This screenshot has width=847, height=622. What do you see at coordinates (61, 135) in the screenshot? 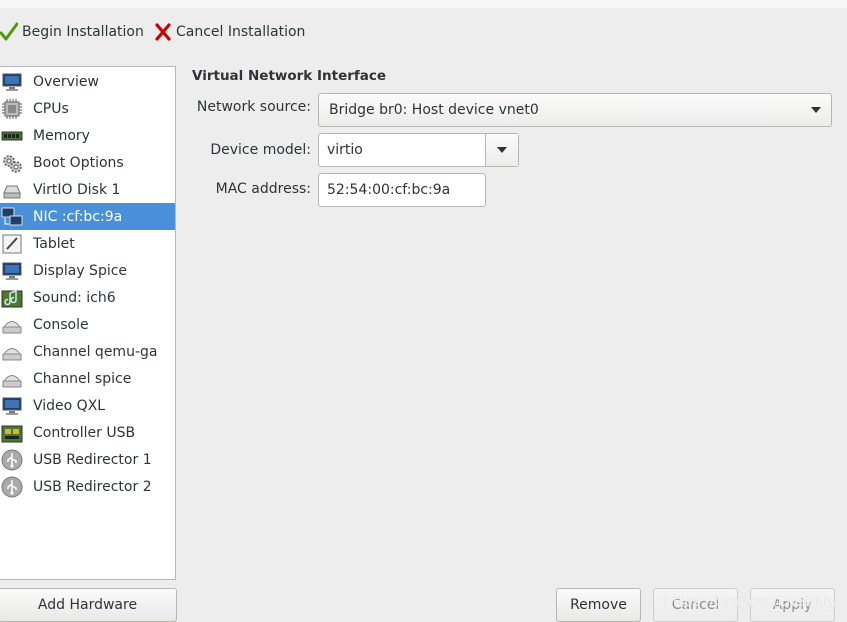
I see `sidebar-item-label: Memory` at bounding box center [61, 135].